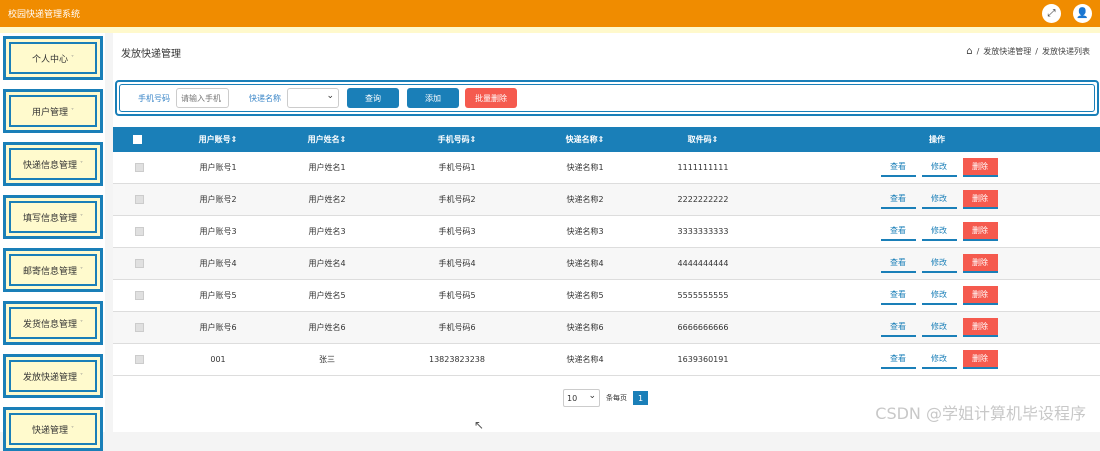  What do you see at coordinates (457, 263) in the screenshot?
I see `cell-phone: 手机号码4` at bounding box center [457, 263].